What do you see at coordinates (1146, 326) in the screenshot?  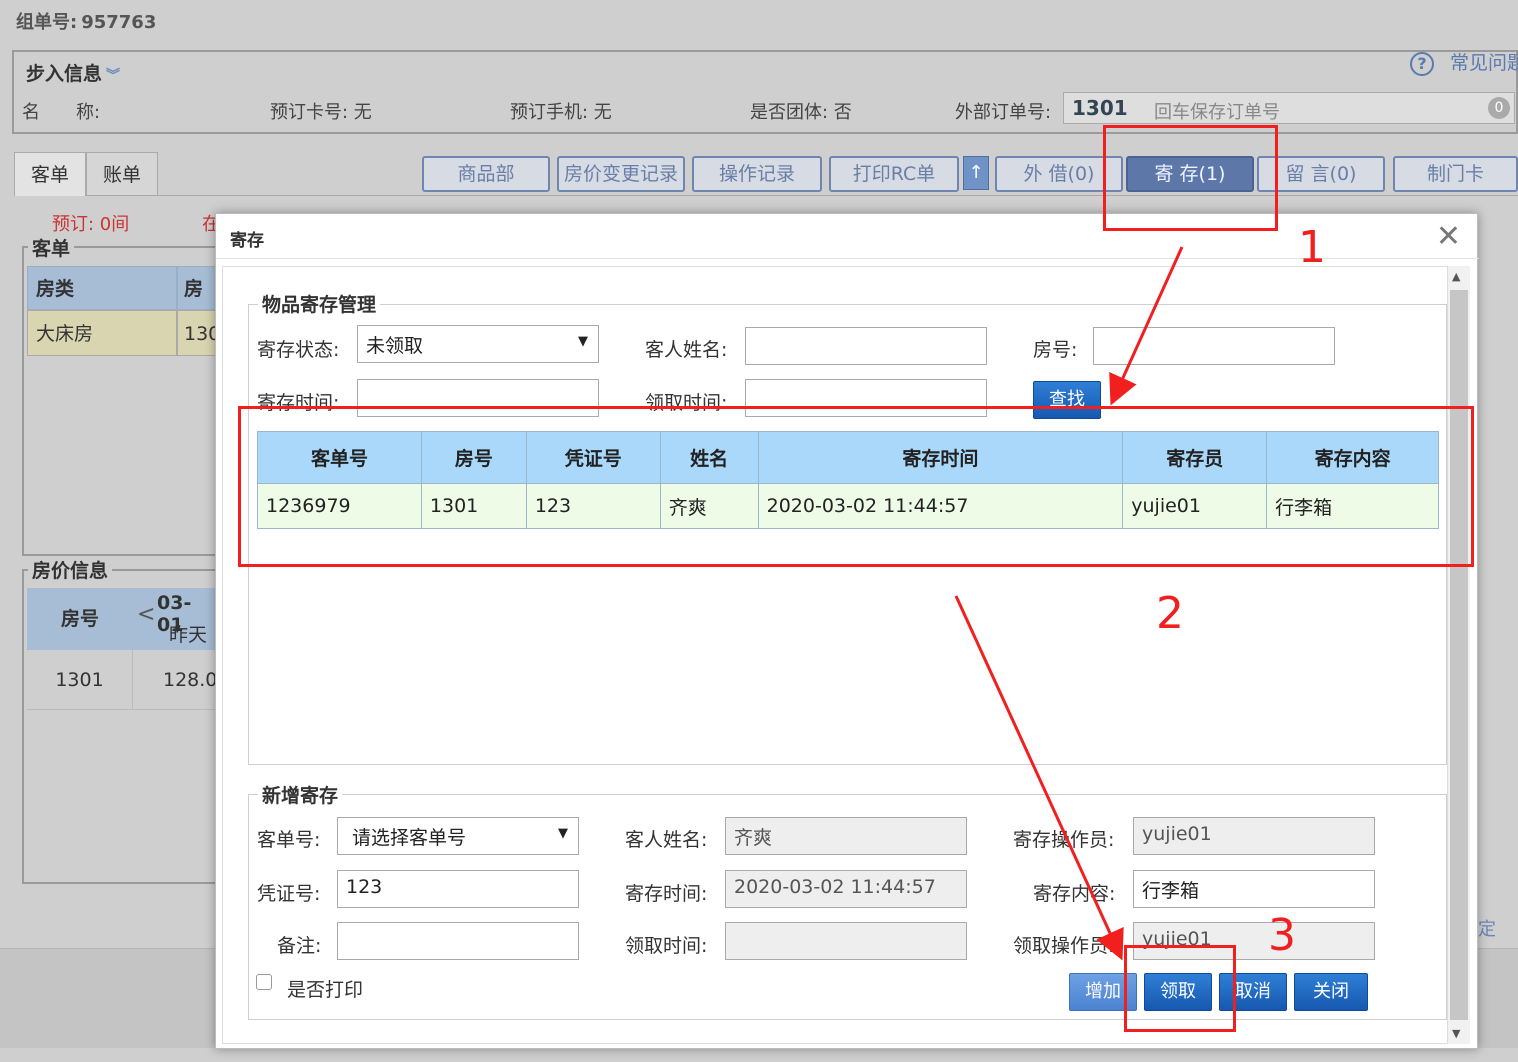 I see `arrow-to-table` at bounding box center [1146, 326].